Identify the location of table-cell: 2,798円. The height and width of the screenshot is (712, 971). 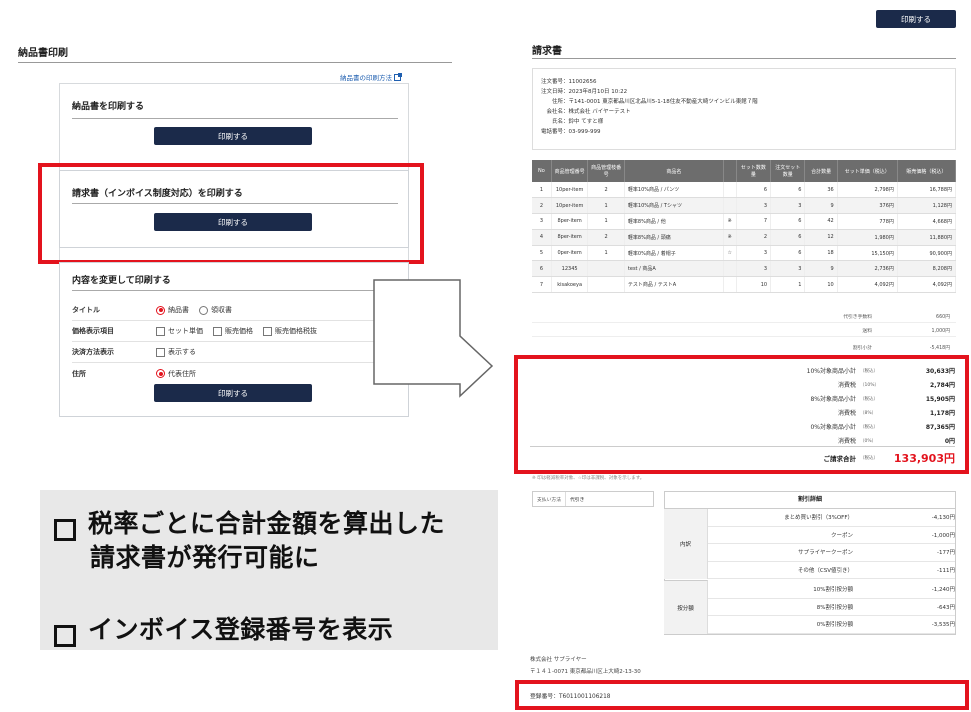
(867, 190).